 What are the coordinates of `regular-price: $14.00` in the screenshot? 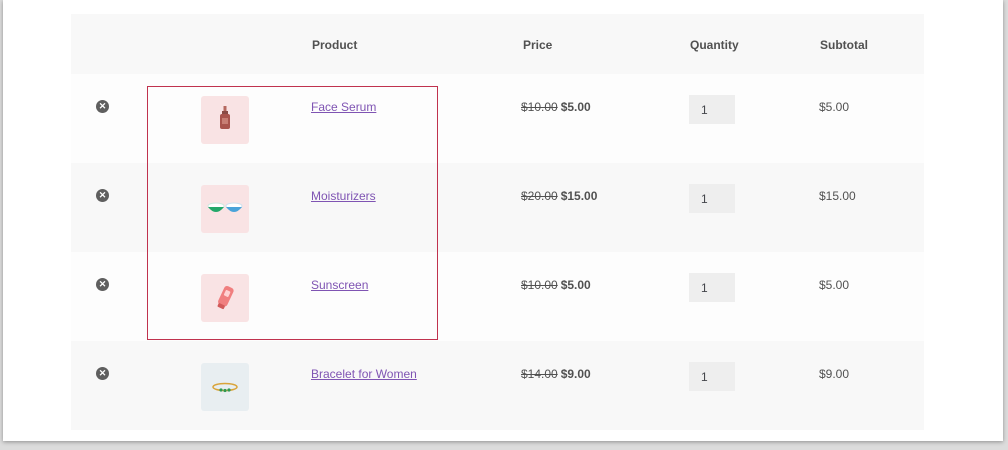 It's located at (539, 374).